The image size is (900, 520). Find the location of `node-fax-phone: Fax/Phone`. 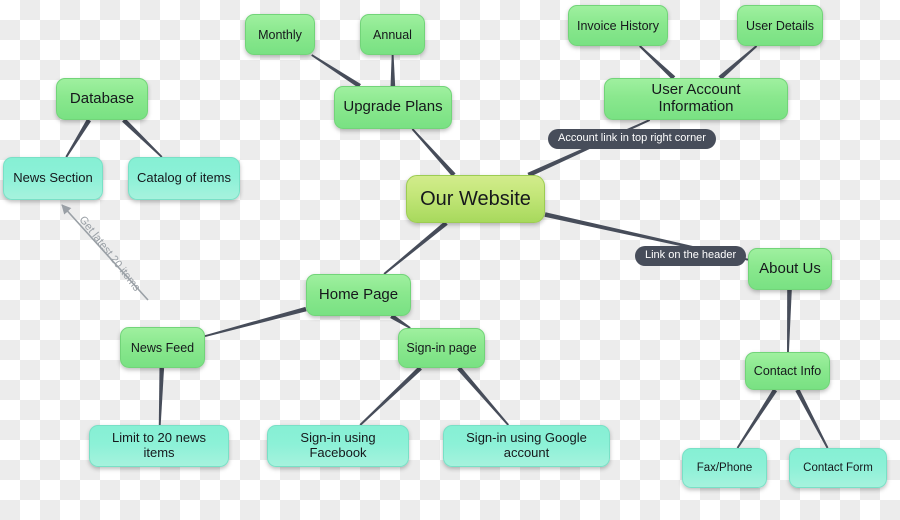

node-fax-phone: Fax/Phone is located at coordinates (724, 468).